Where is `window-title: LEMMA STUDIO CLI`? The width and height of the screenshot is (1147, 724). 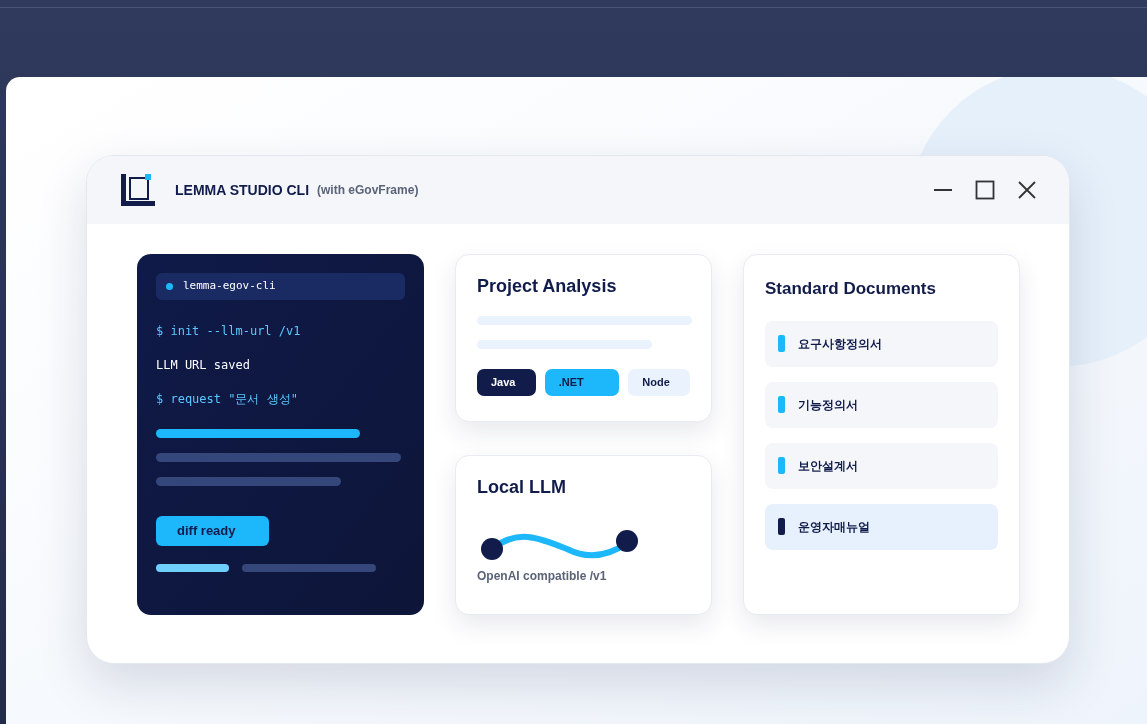
window-title: LEMMA STUDIO CLI is located at coordinates (242, 190).